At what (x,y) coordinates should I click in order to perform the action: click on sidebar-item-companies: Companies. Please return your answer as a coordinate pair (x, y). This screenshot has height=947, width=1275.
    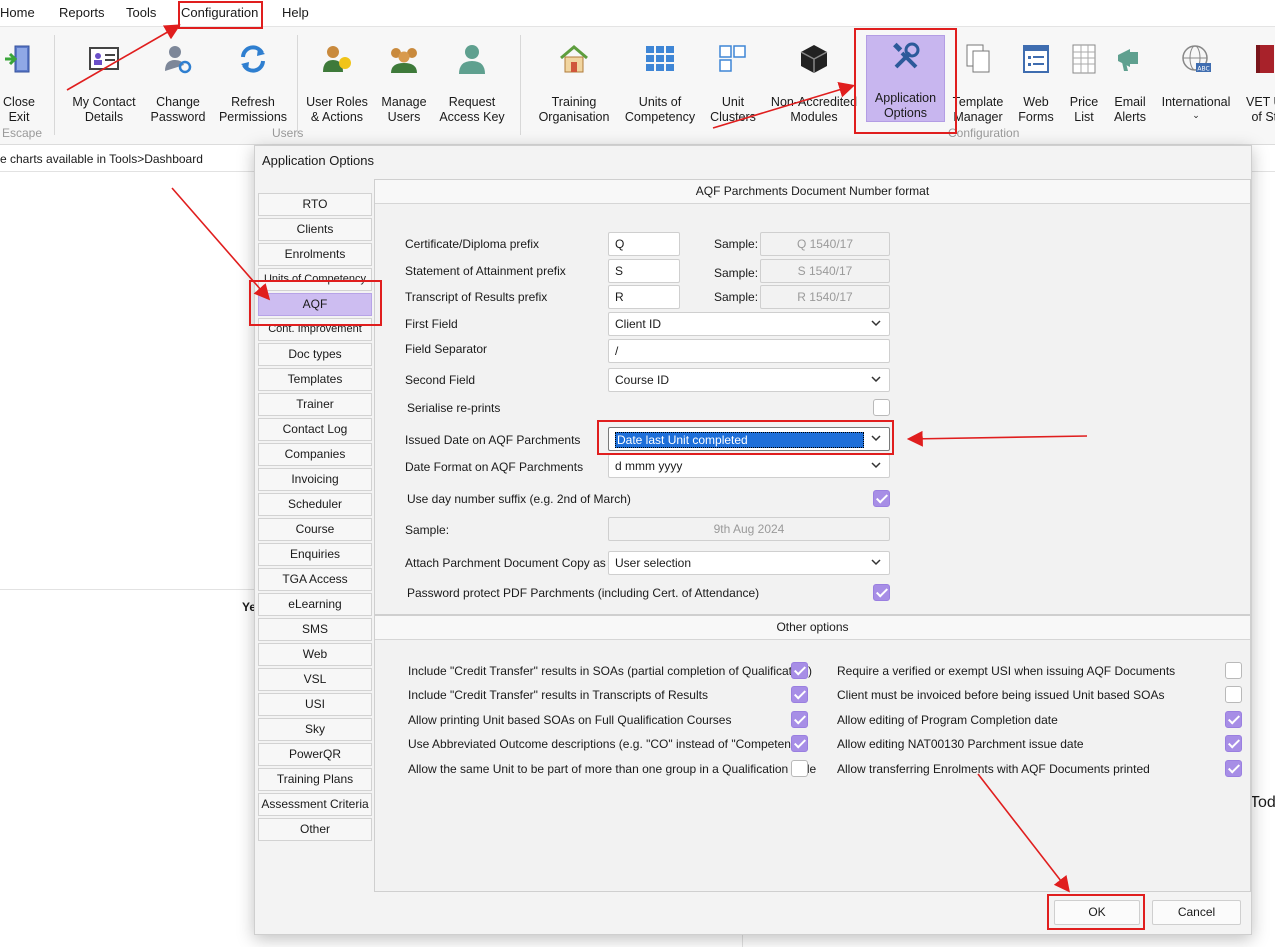
    Looking at the image, I should click on (315, 454).